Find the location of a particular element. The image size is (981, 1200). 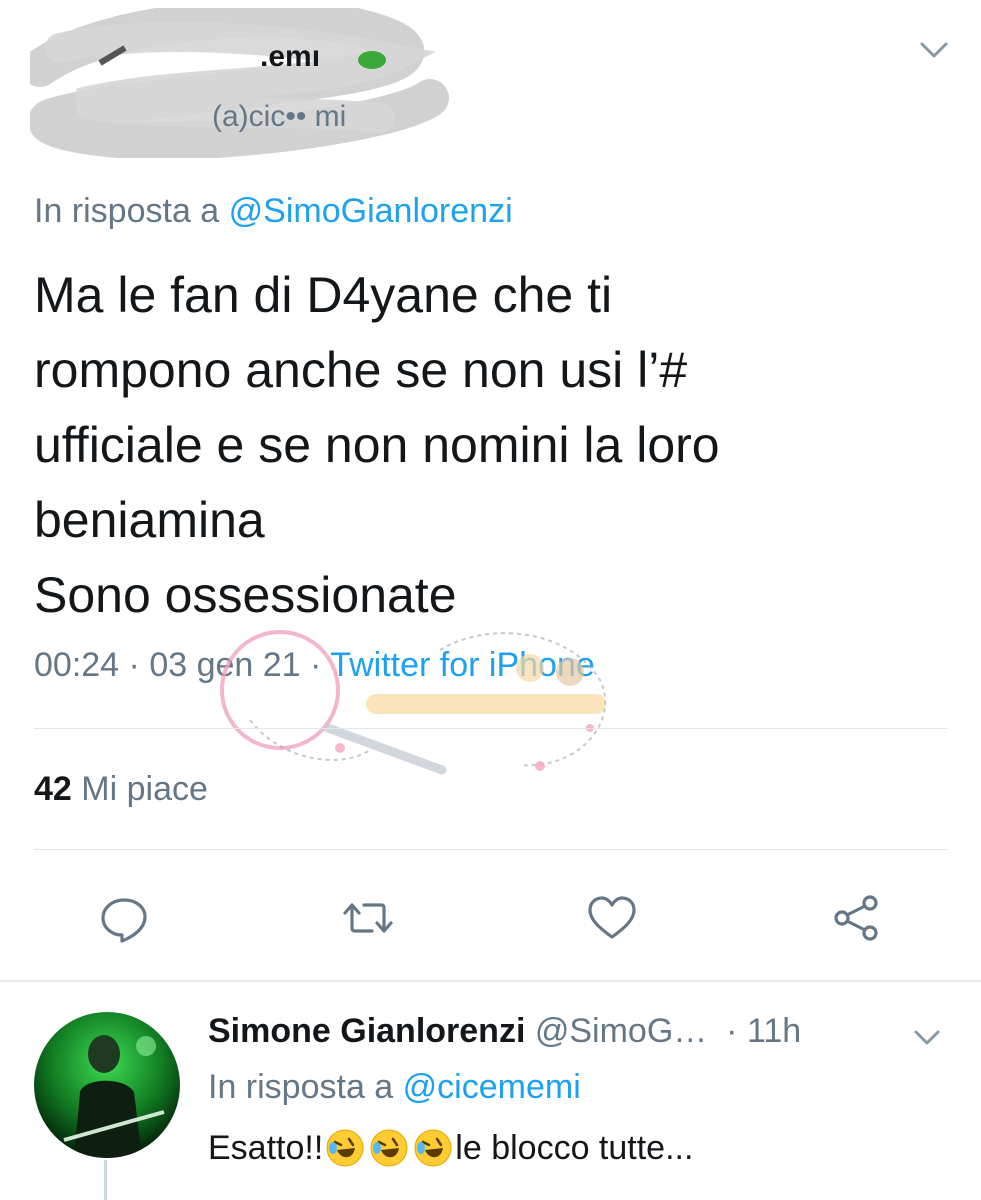

share-button is located at coordinates (856, 918).